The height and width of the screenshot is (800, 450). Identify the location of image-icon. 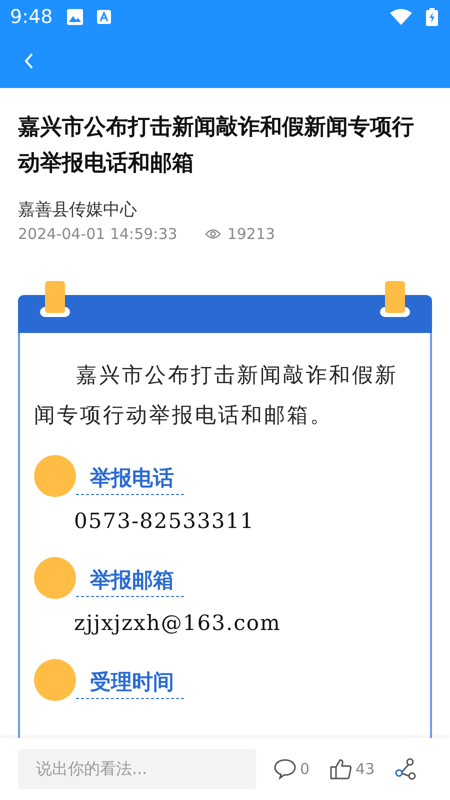
(74, 17).